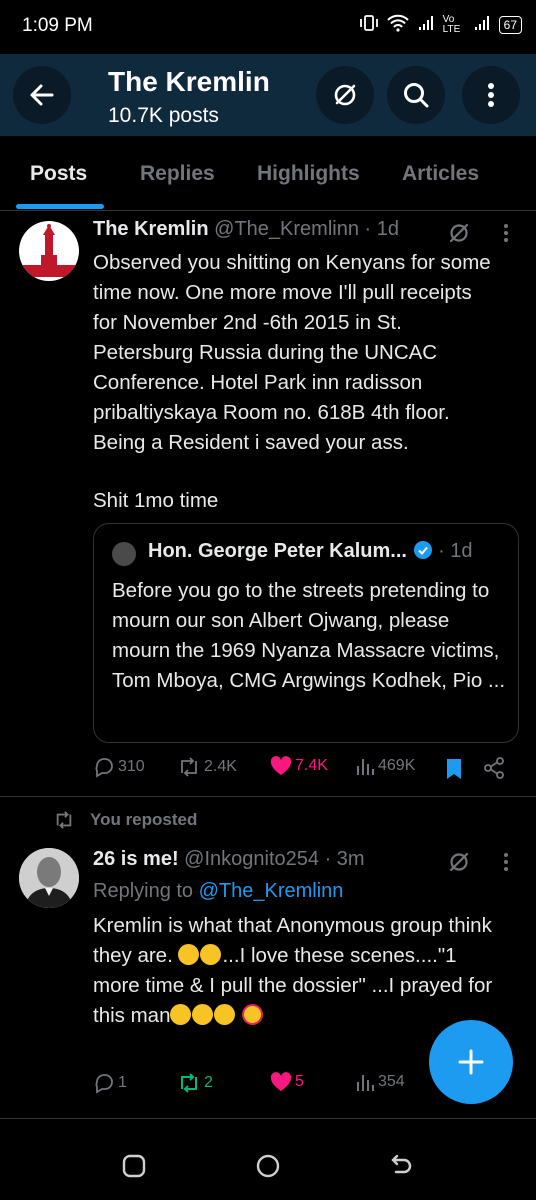 The width and height of the screenshot is (536, 1200). I want to click on battery-indicator: 67, so click(510, 24).